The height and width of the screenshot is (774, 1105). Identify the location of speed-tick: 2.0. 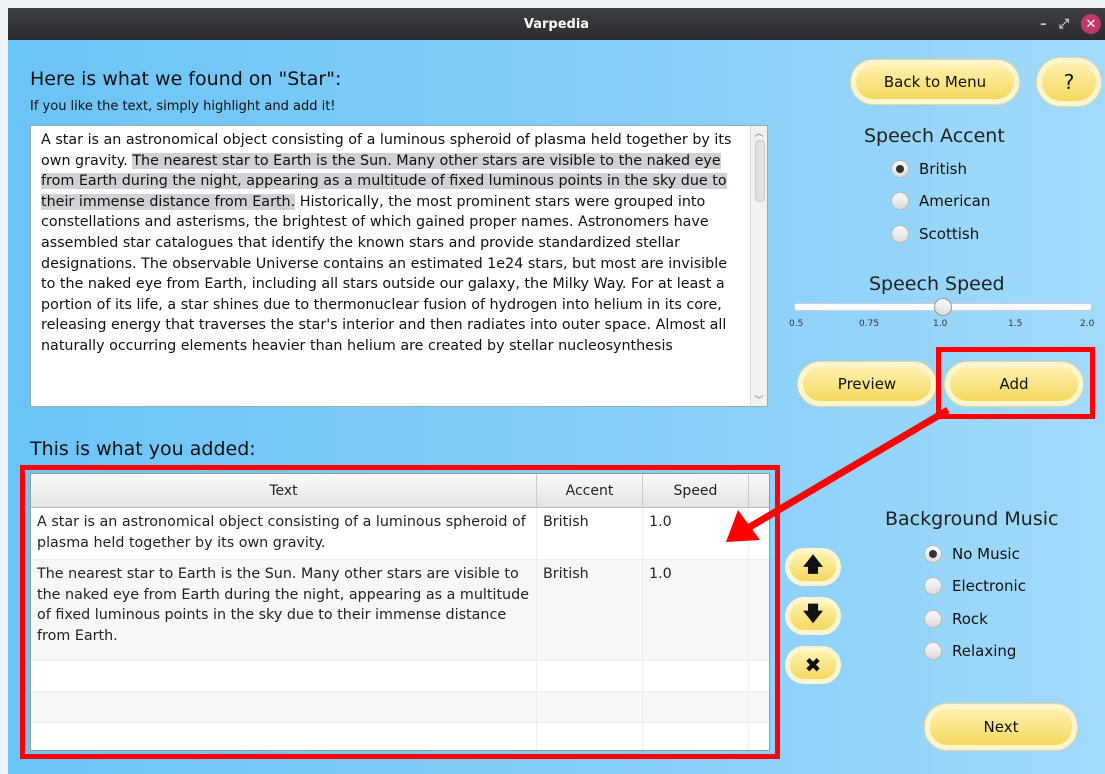
(1087, 324).